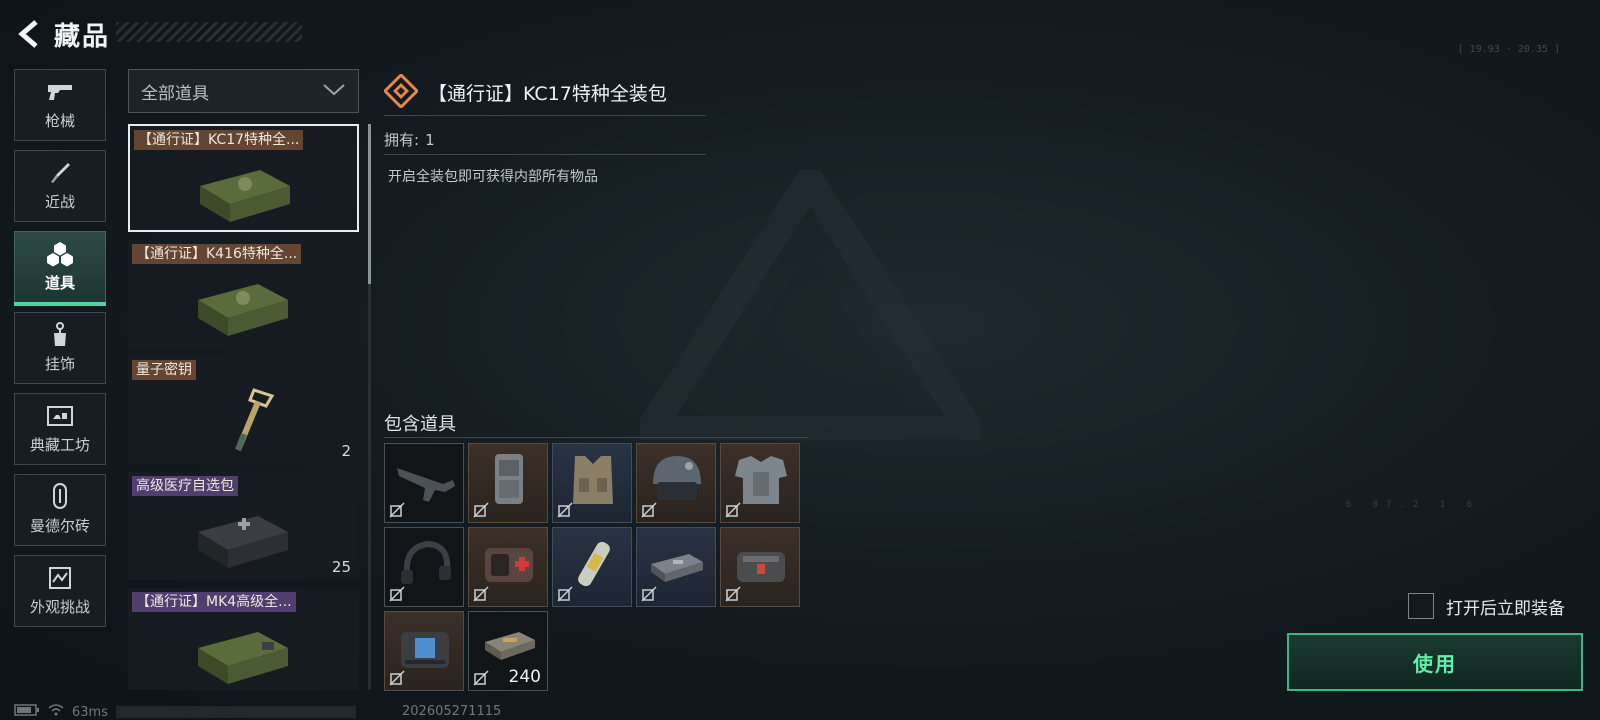 The image size is (1600, 720). What do you see at coordinates (60, 416) in the screenshot?
I see `workshop-icon` at bounding box center [60, 416].